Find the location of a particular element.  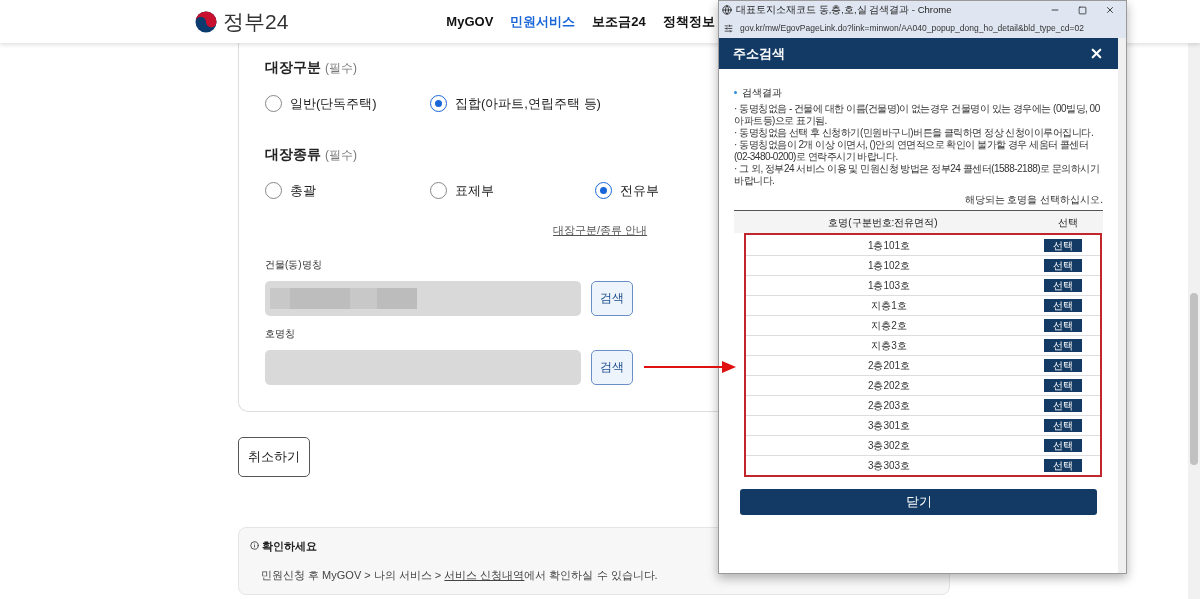

site-logo-text: 정부24 is located at coordinates (256, 21).